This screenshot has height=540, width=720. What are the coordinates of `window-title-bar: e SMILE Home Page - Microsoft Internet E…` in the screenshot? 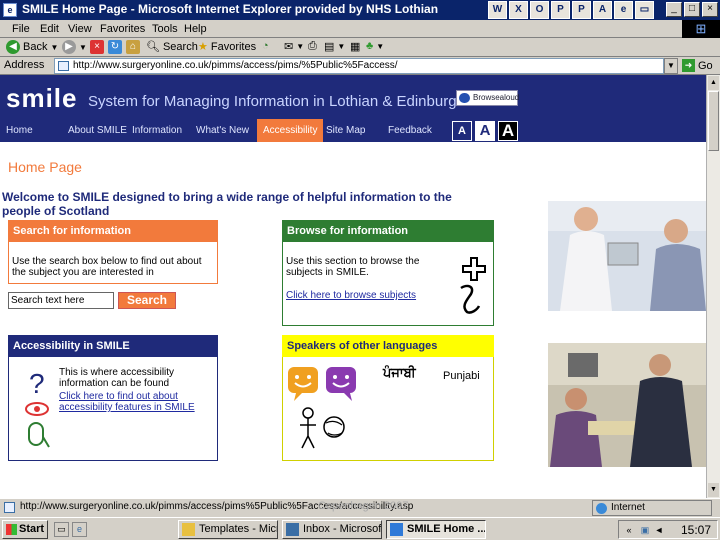 It's located at (360, 10).